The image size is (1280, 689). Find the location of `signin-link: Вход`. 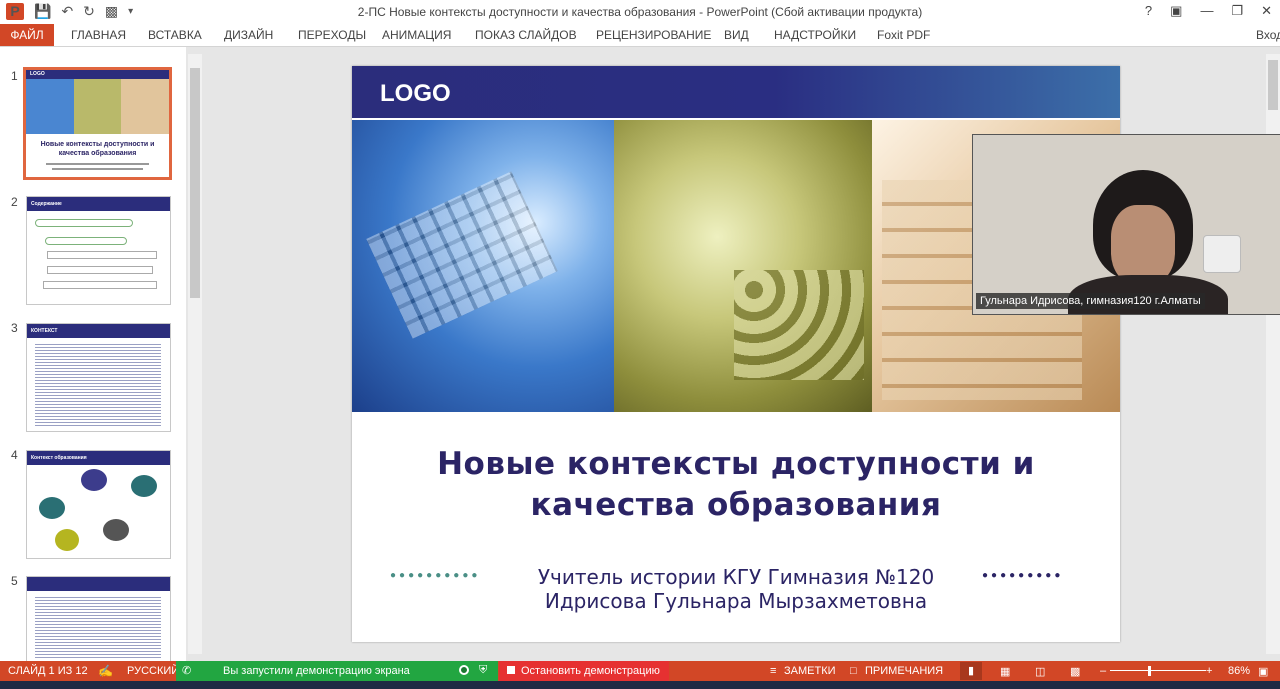

signin-link: Вход is located at coordinates (1268, 35).